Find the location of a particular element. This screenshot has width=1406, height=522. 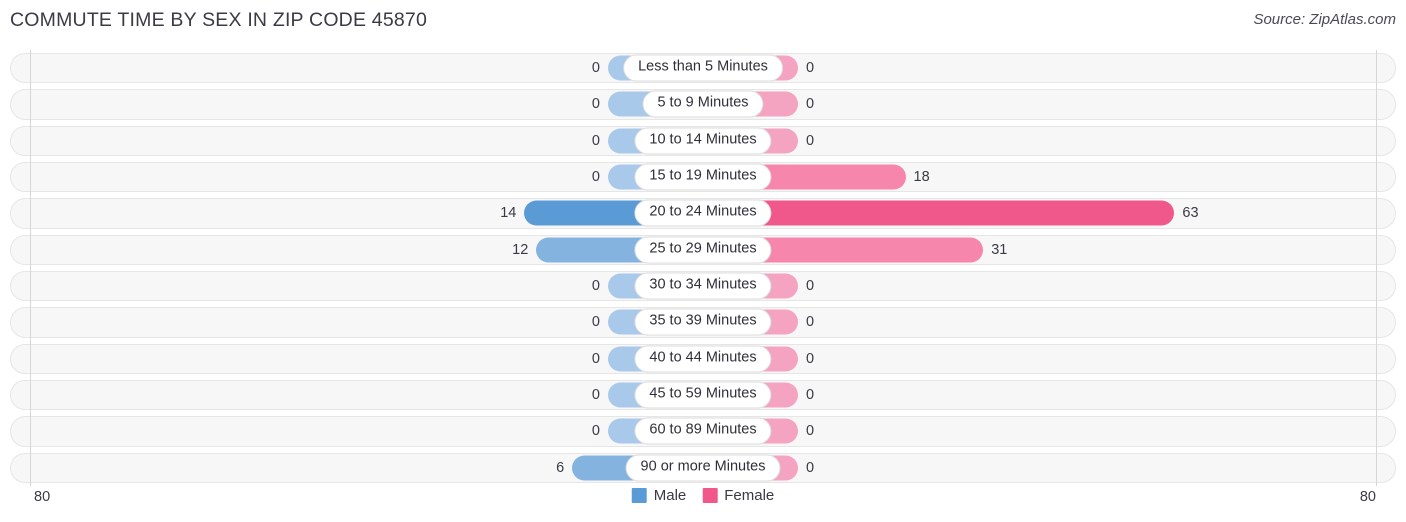

bar-row: 0 0 Less than 5 Minutes is located at coordinates (703, 68).